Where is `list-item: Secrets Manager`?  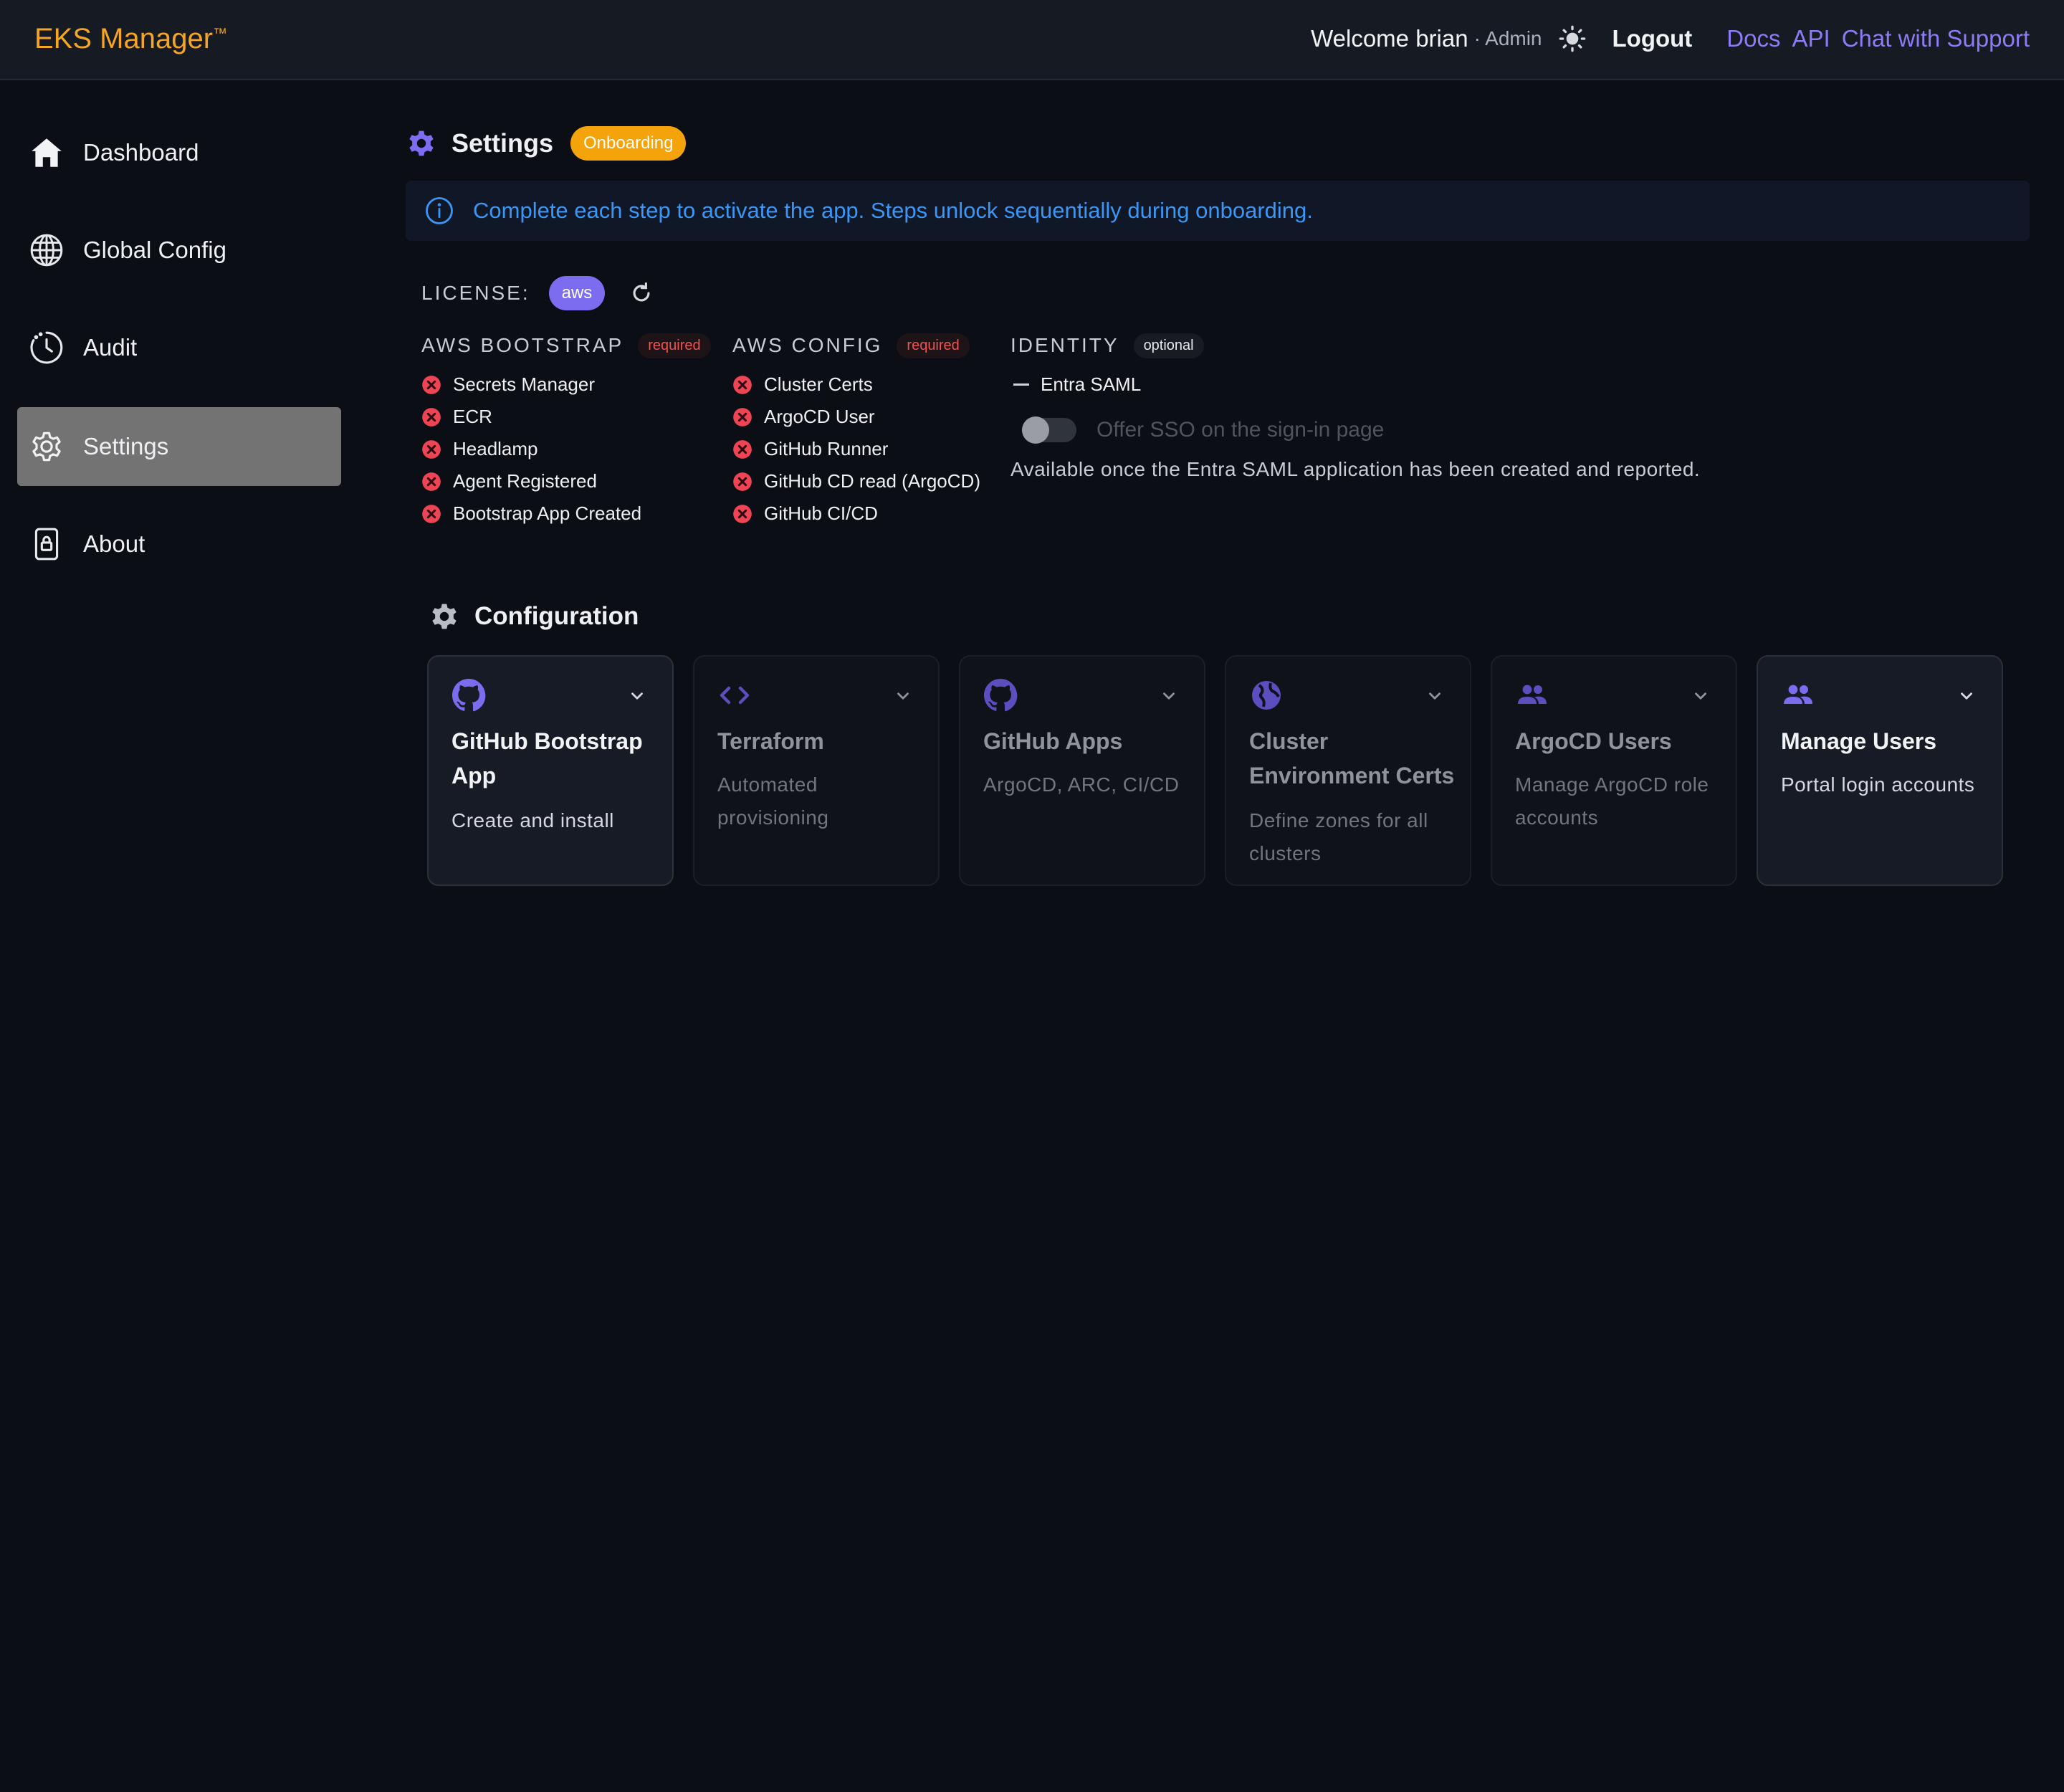 list-item: Secrets Manager is located at coordinates (566, 384).